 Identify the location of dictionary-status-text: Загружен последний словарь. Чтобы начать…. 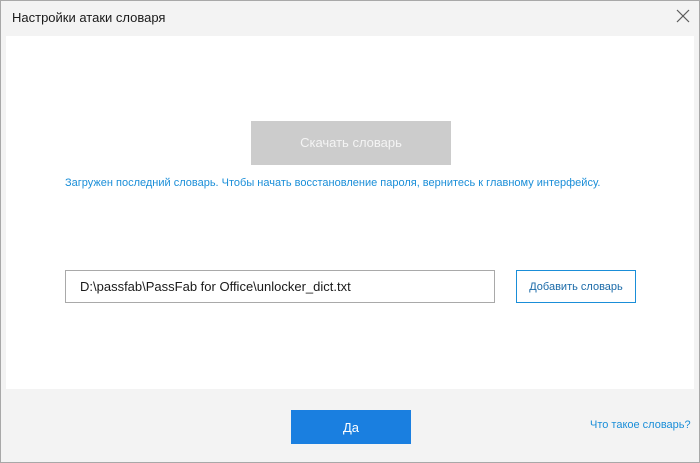
(333, 183).